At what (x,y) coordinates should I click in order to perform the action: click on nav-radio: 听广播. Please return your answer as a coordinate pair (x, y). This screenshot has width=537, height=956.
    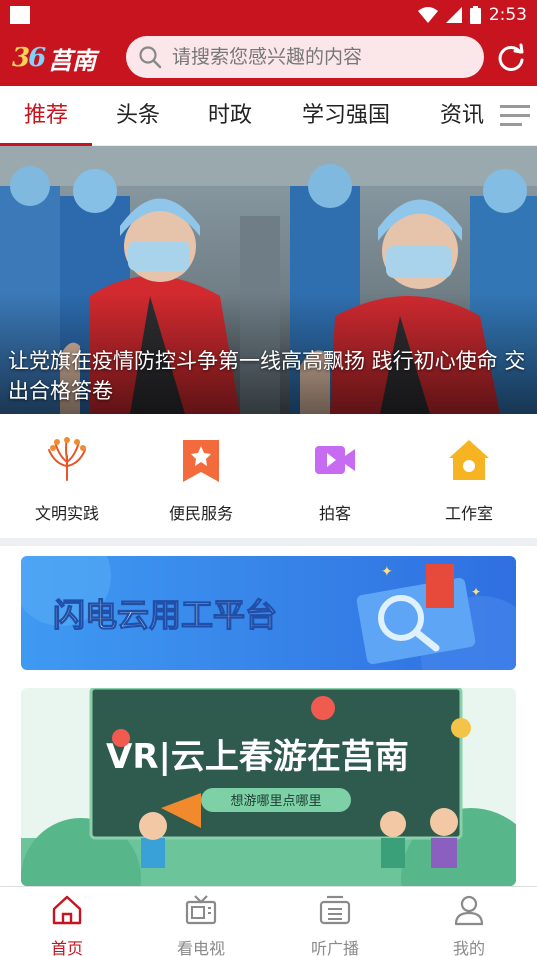
    Looking at the image, I should click on (335, 924).